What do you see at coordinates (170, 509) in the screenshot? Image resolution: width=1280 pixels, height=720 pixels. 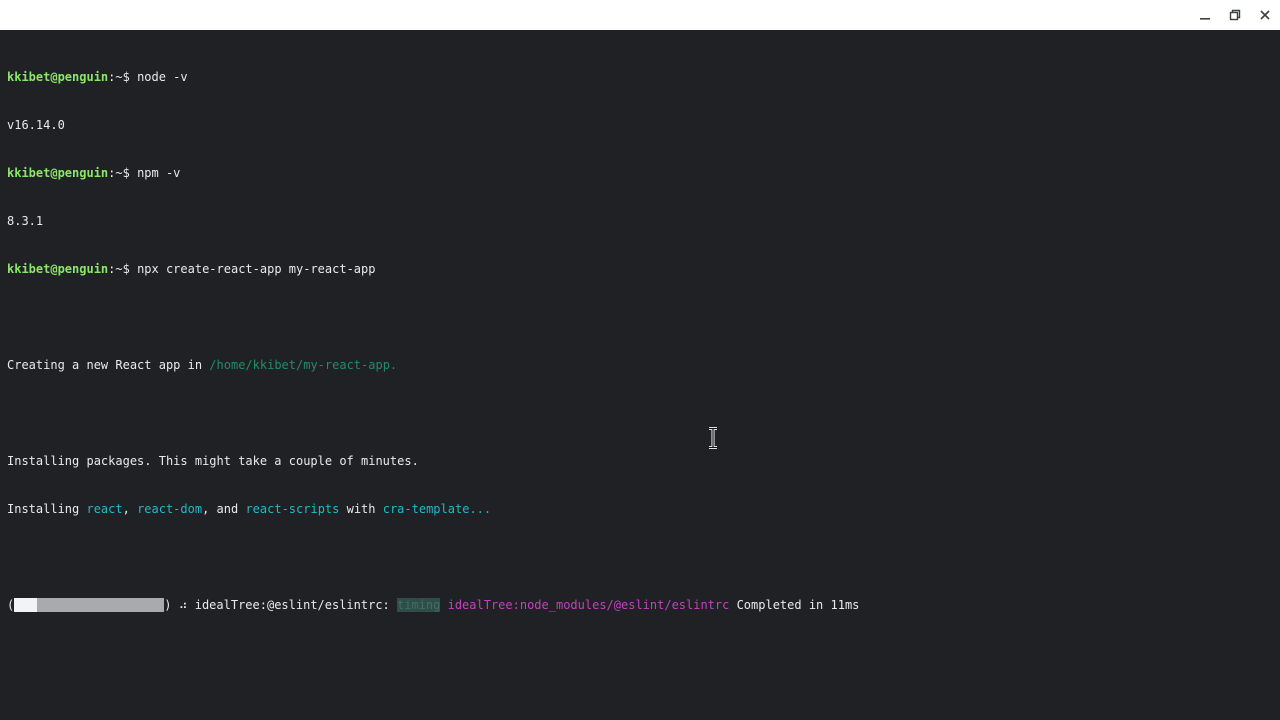 I see `package-name: react-dom` at bounding box center [170, 509].